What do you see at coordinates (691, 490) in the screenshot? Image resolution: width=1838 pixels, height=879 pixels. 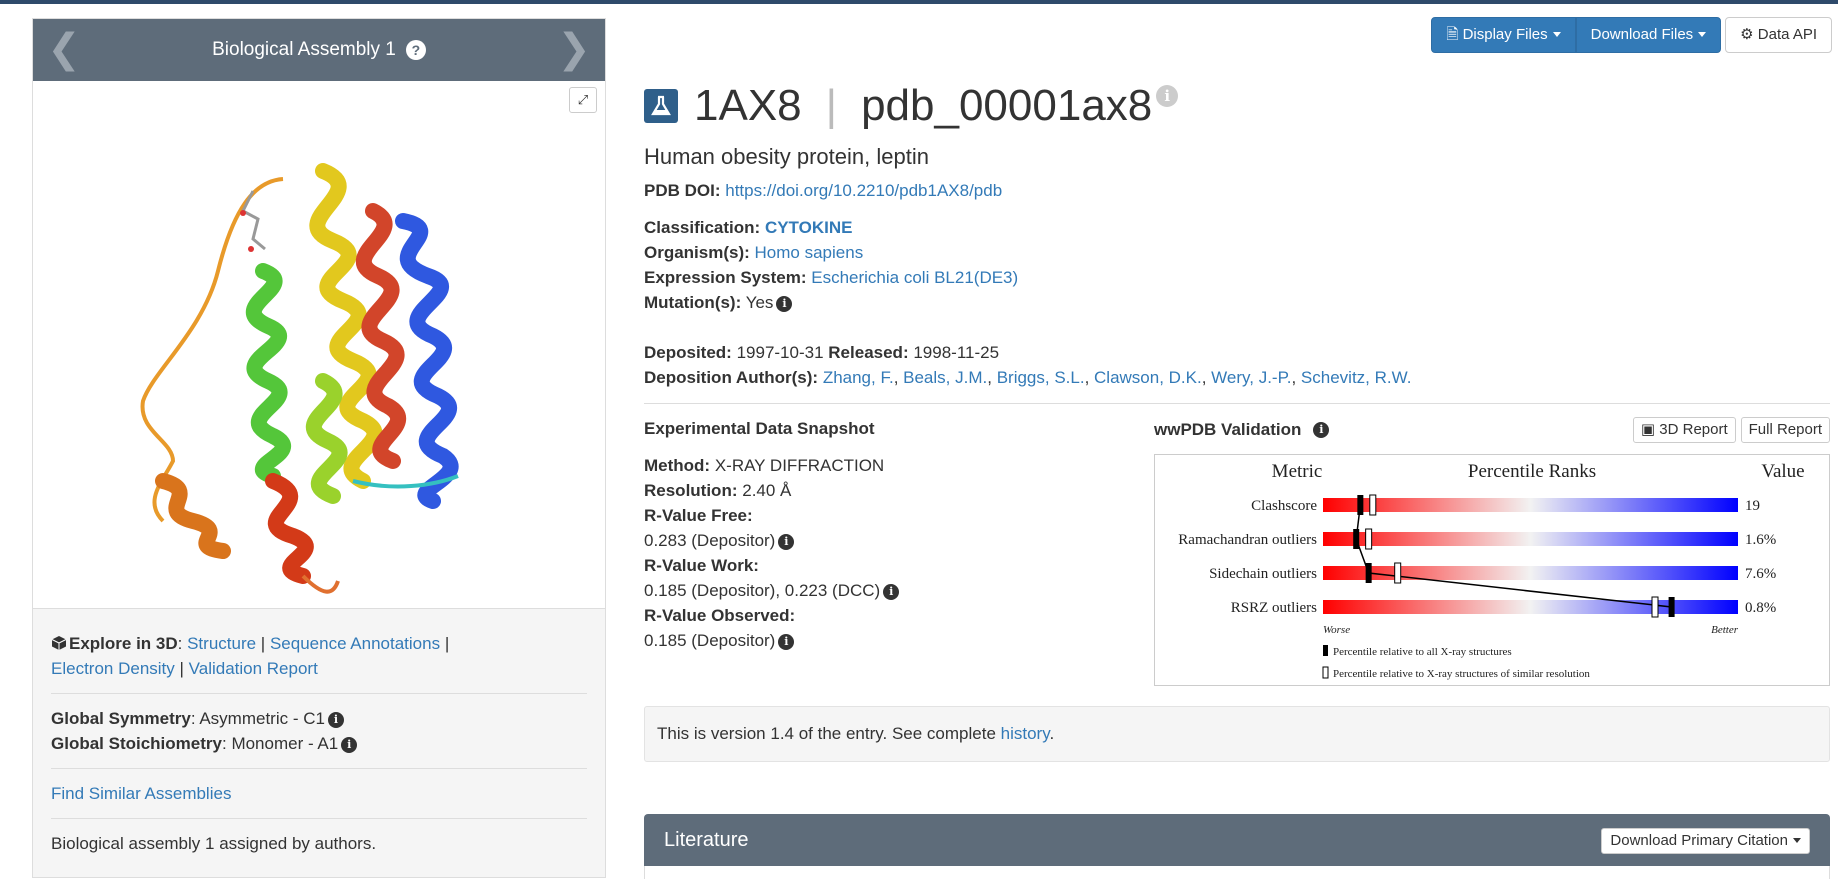 I see `resolution-label: Resolution:` at bounding box center [691, 490].